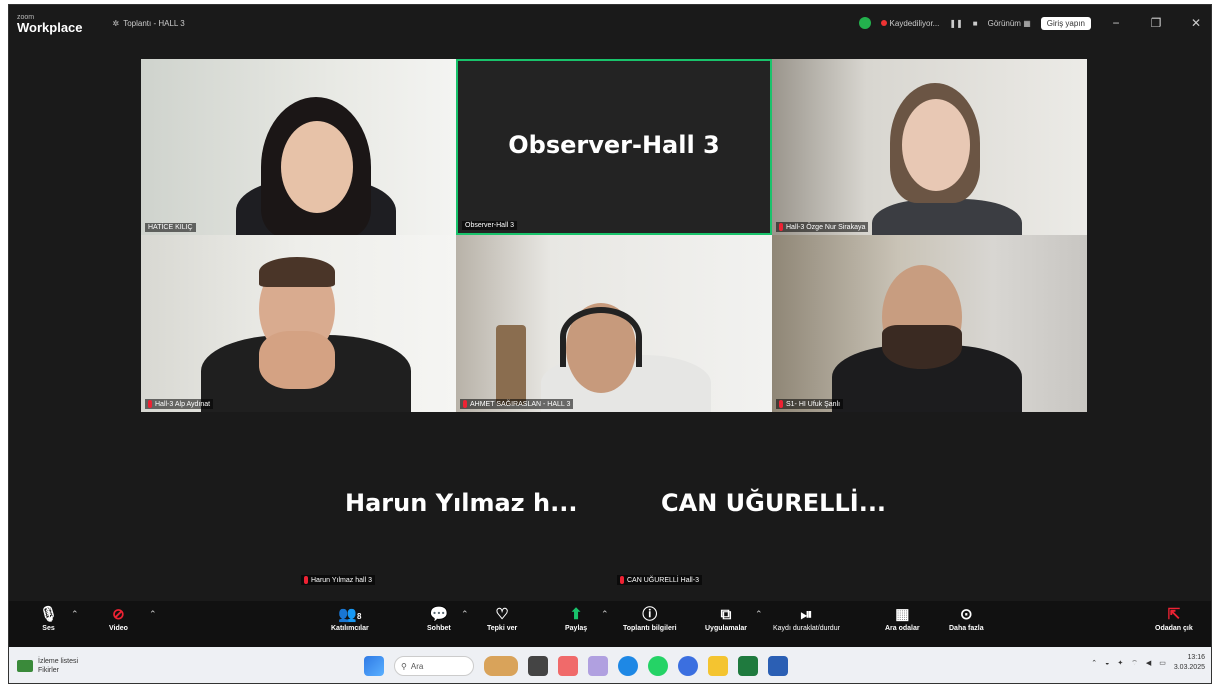  What do you see at coordinates (517, 404) in the screenshot?
I see `participant-name-label: AHMET SAĞIRASLAN - HALL 3` at bounding box center [517, 404].